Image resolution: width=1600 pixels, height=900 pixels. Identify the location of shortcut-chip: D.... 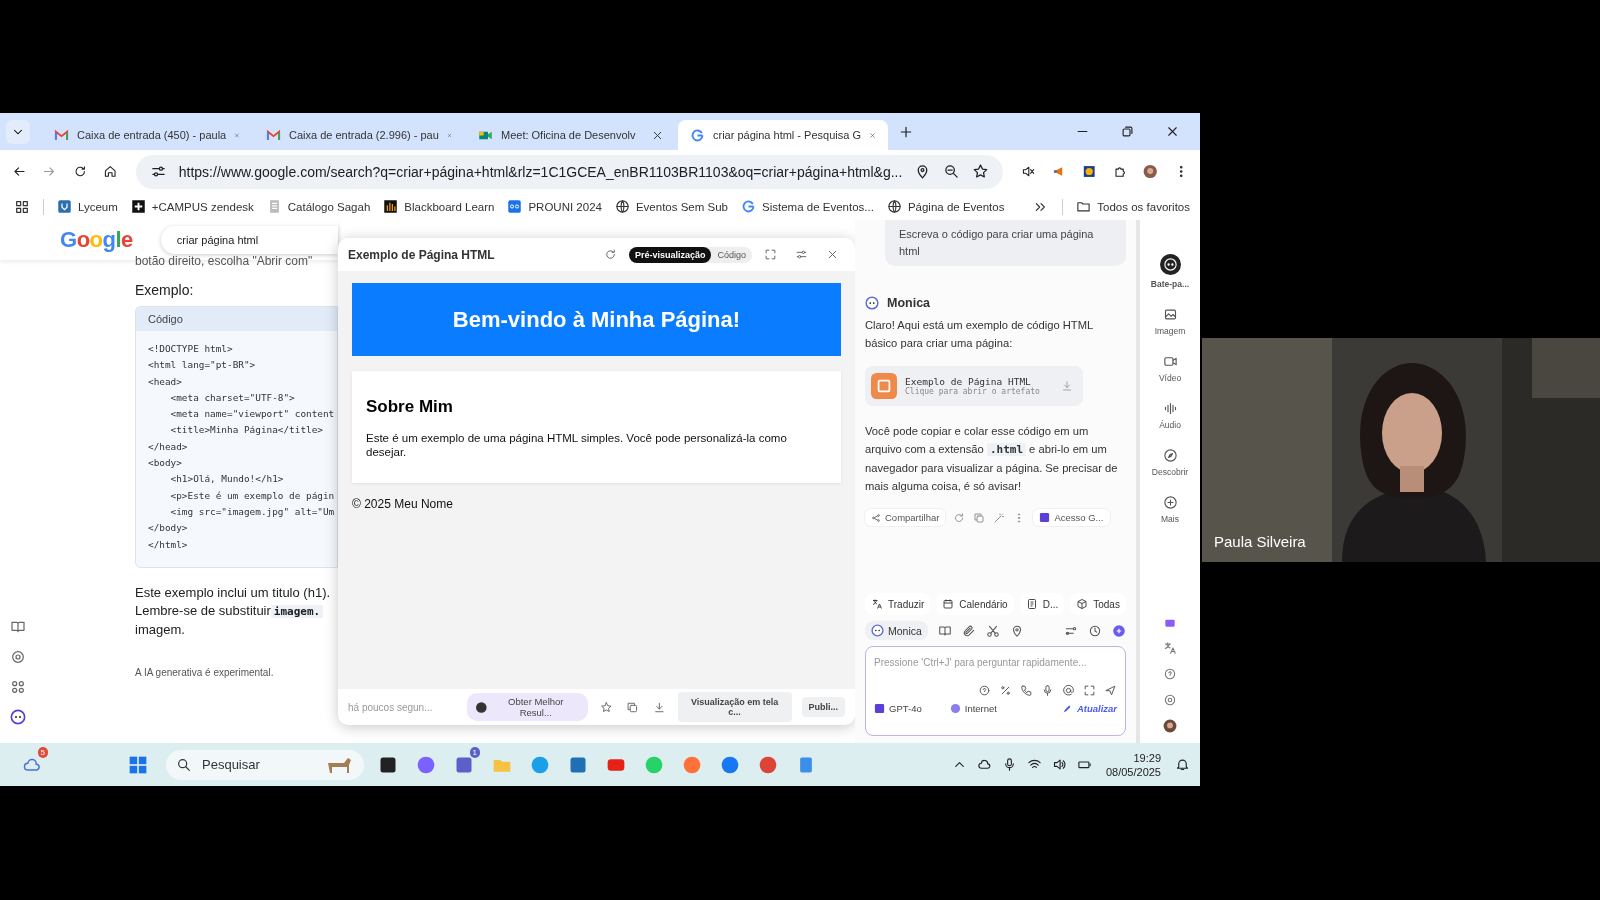
(1042, 604).